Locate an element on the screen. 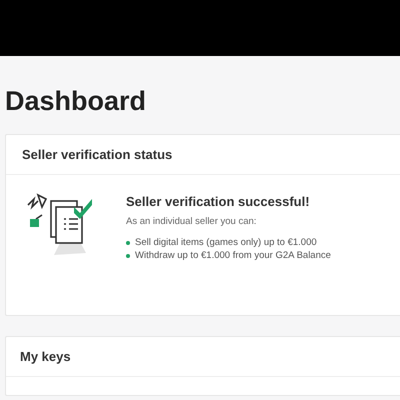  success-heading: Seller verification successful! is located at coordinates (218, 202).